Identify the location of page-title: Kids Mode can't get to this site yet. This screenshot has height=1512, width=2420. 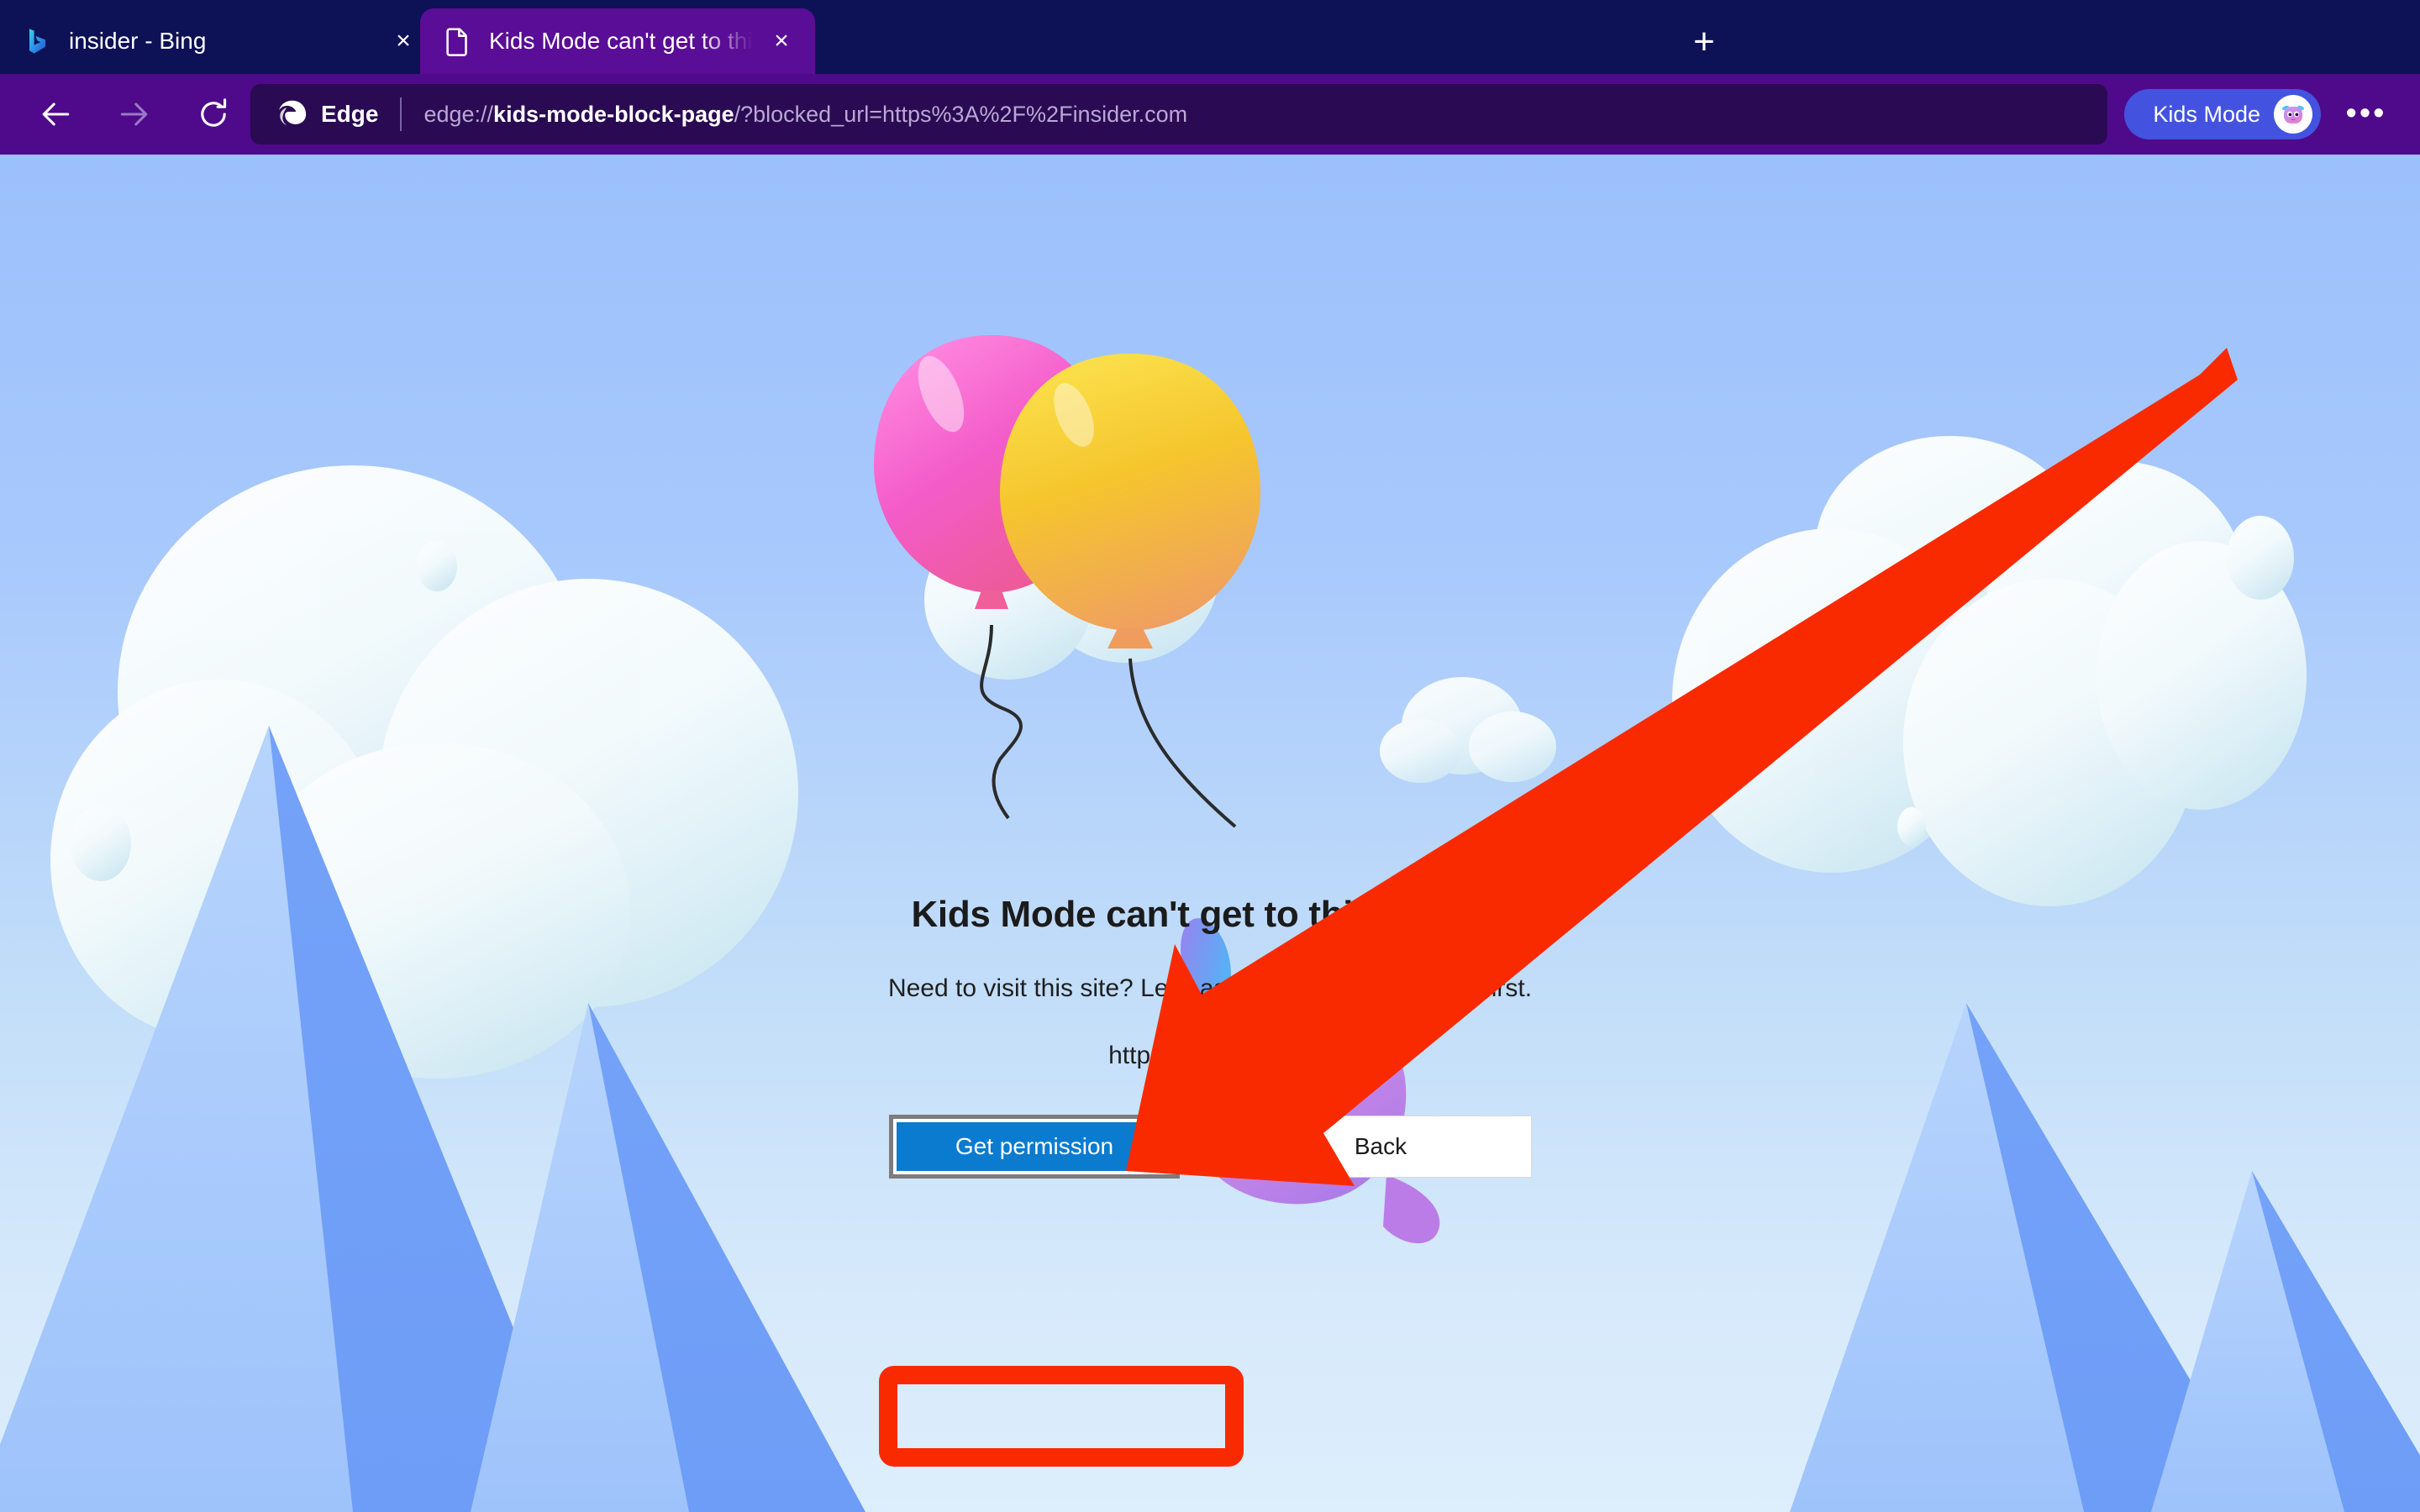
(1210, 914).